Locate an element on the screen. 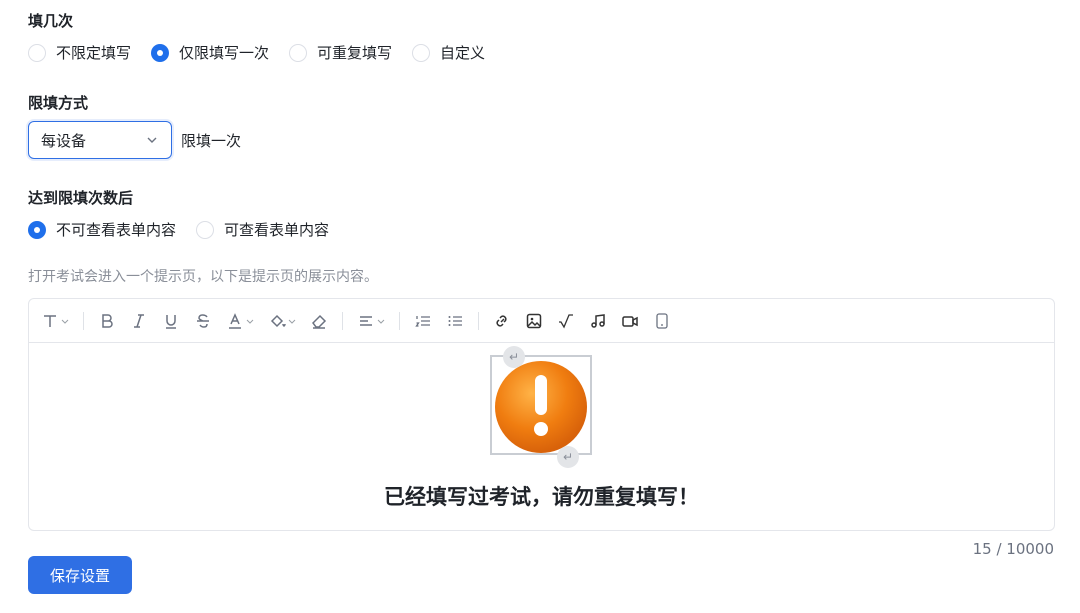 The height and width of the screenshot is (613, 1080). radio-repeatable: 可重复填写 is located at coordinates (340, 52).